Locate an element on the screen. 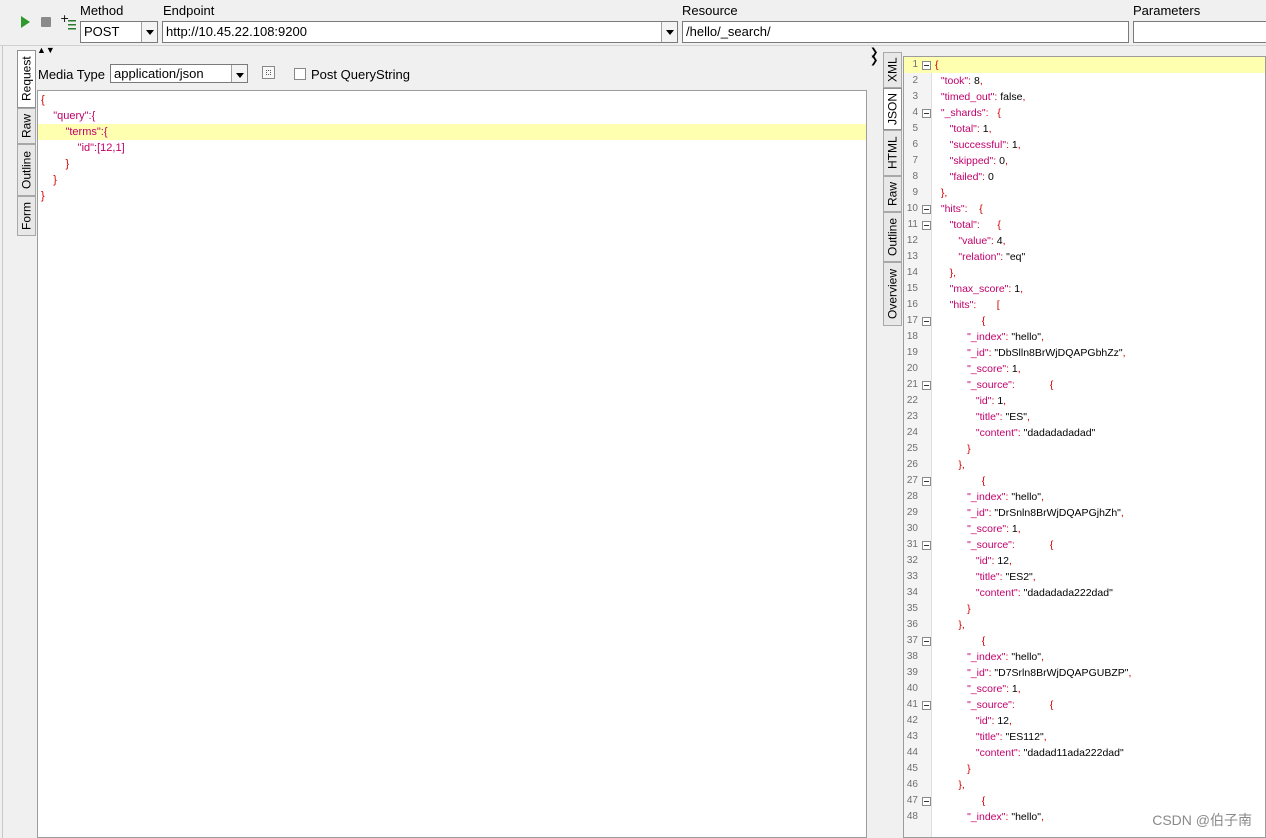  stop-icon is located at coordinates (46, 22).